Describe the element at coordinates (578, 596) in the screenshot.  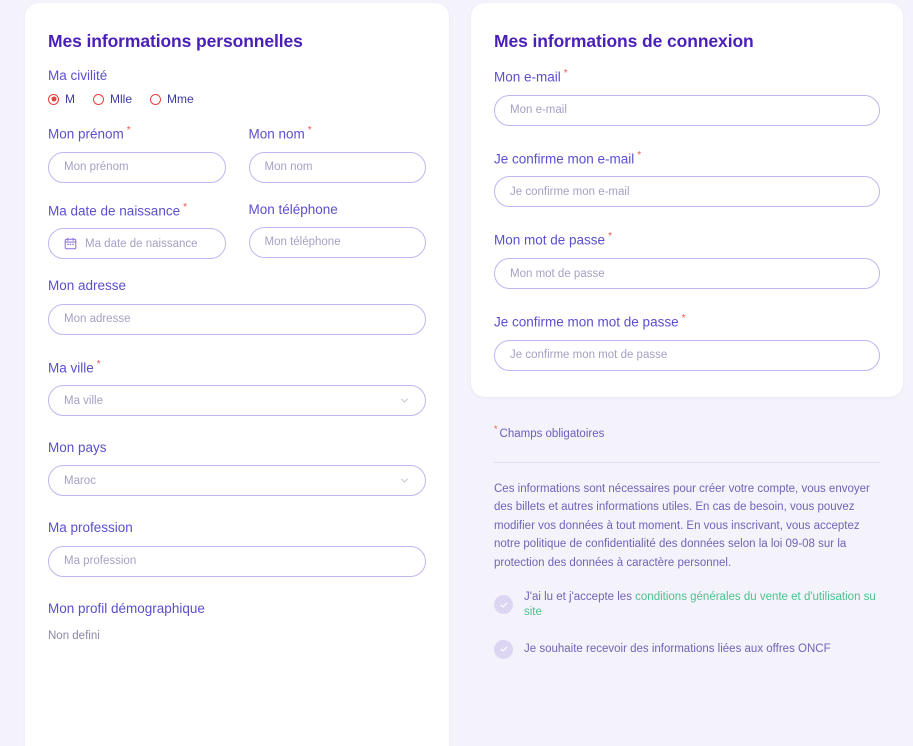
I see `consent-terms-prefix: J'ai lu et j'accepte les` at that location.